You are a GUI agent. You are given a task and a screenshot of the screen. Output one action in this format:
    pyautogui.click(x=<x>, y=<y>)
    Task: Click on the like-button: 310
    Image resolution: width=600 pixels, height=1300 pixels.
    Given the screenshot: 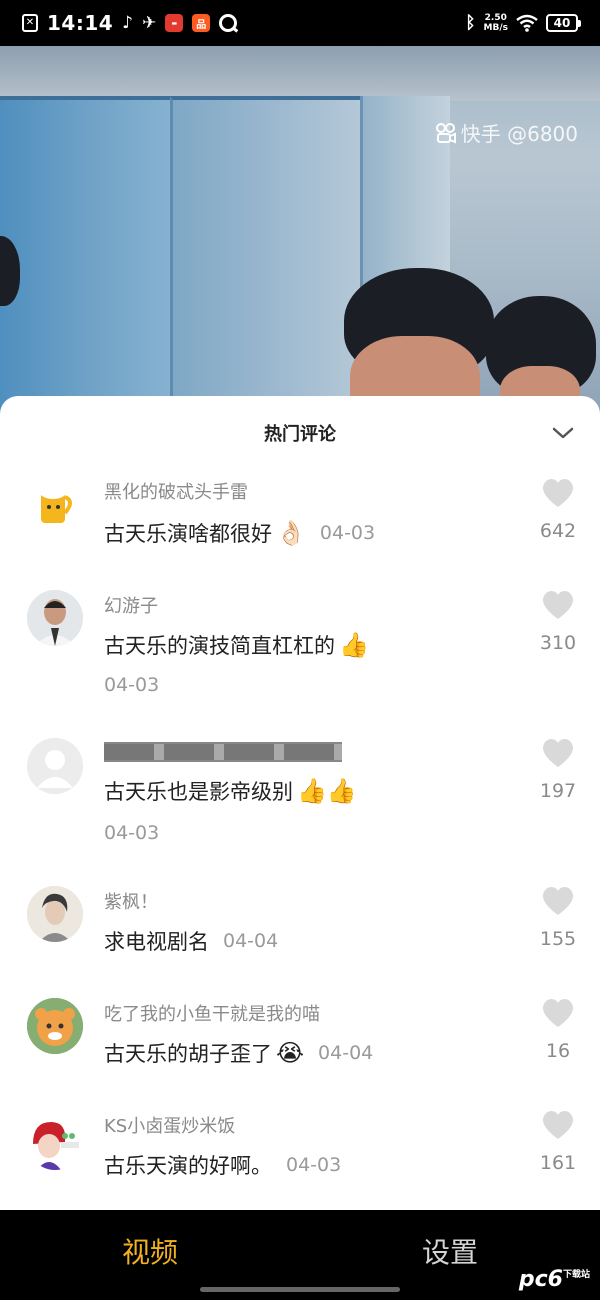 What is the action you would take?
    pyautogui.click(x=558, y=622)
    